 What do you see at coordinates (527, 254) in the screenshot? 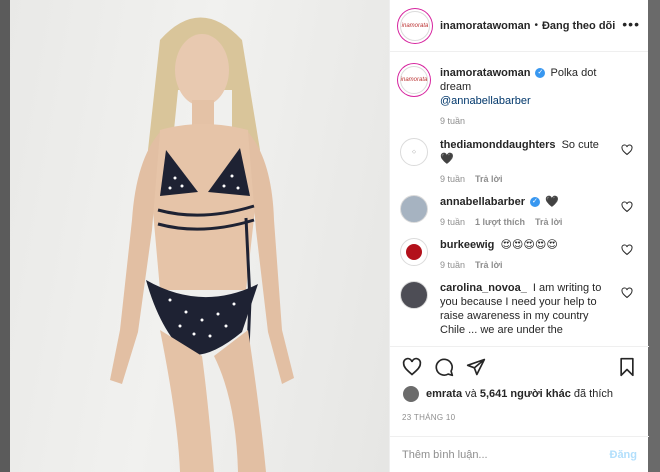
I see `comment-body: burkeewig 😍😍😍😍😍 9 tuần Trả lời` at bounding box center [527, 254].